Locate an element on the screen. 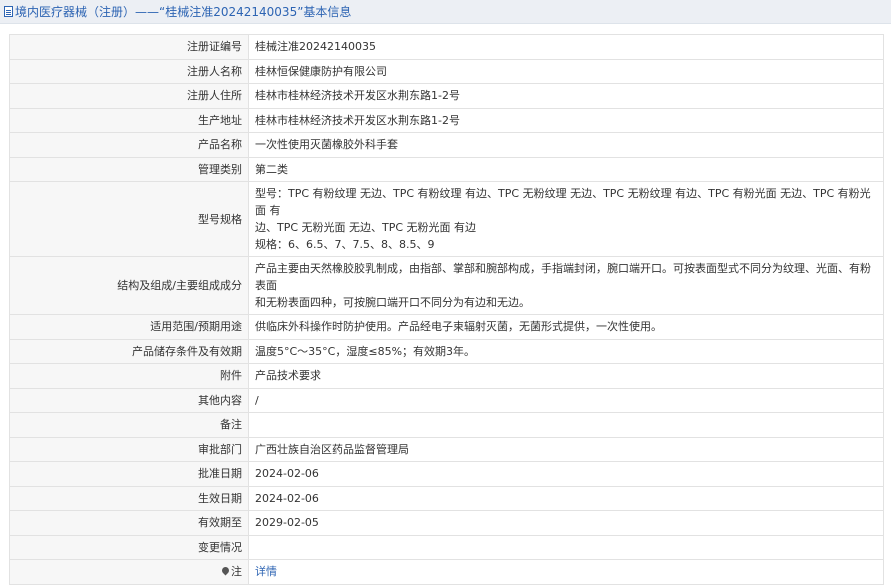 The image size is (891, 585). row-label-valid-until: 有效期至 is located at coordinates (129, 523).